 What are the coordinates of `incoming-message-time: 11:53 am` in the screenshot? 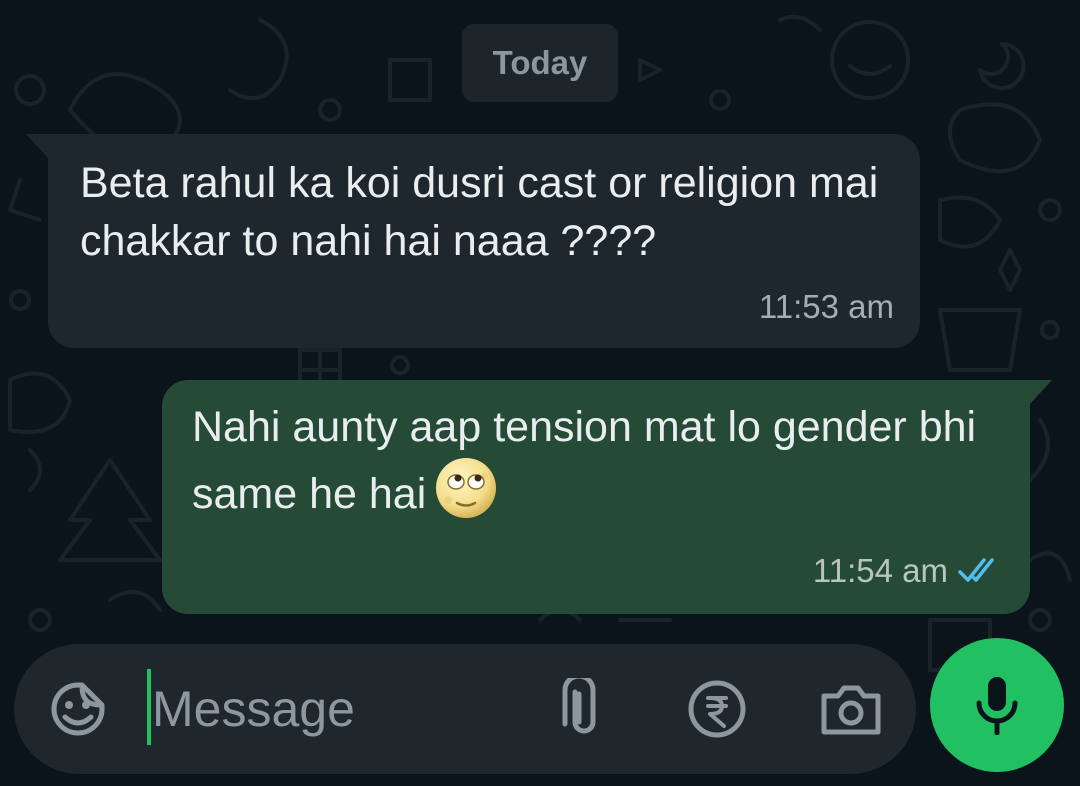 It's located at (826, 306).